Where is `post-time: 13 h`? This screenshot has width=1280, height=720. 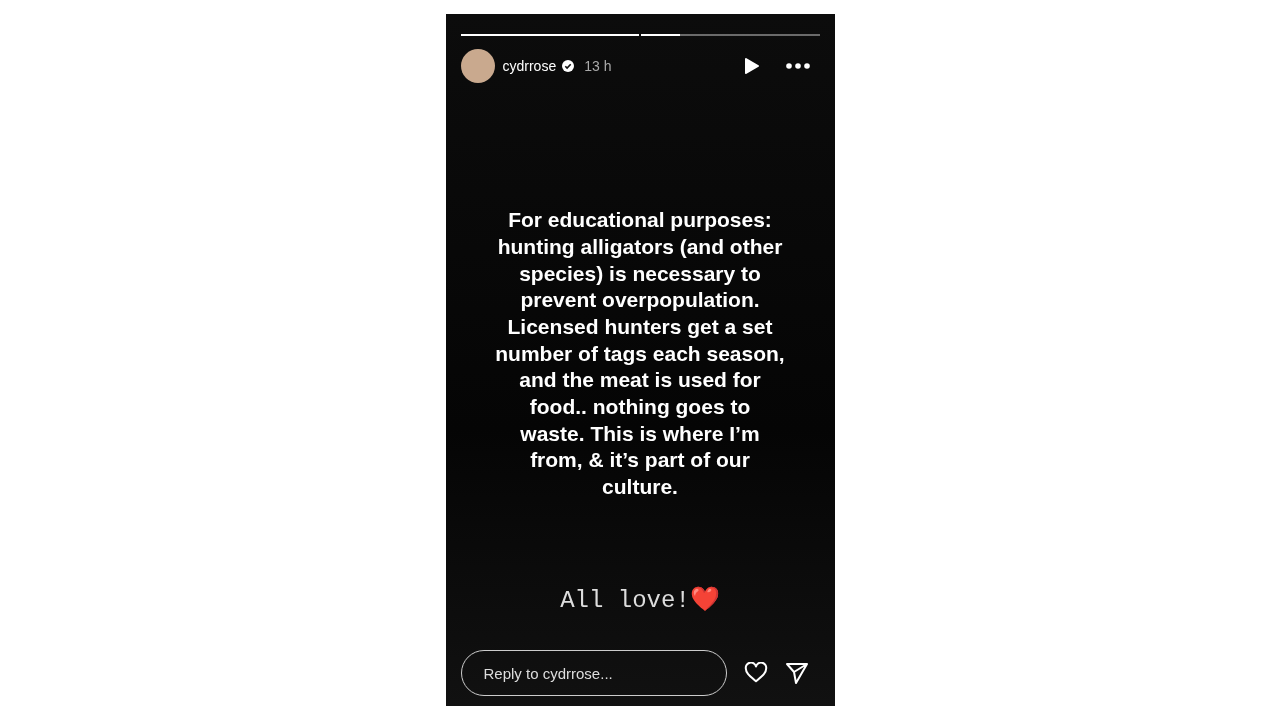
post-time: 13 h is located at coordinates (598, 66).